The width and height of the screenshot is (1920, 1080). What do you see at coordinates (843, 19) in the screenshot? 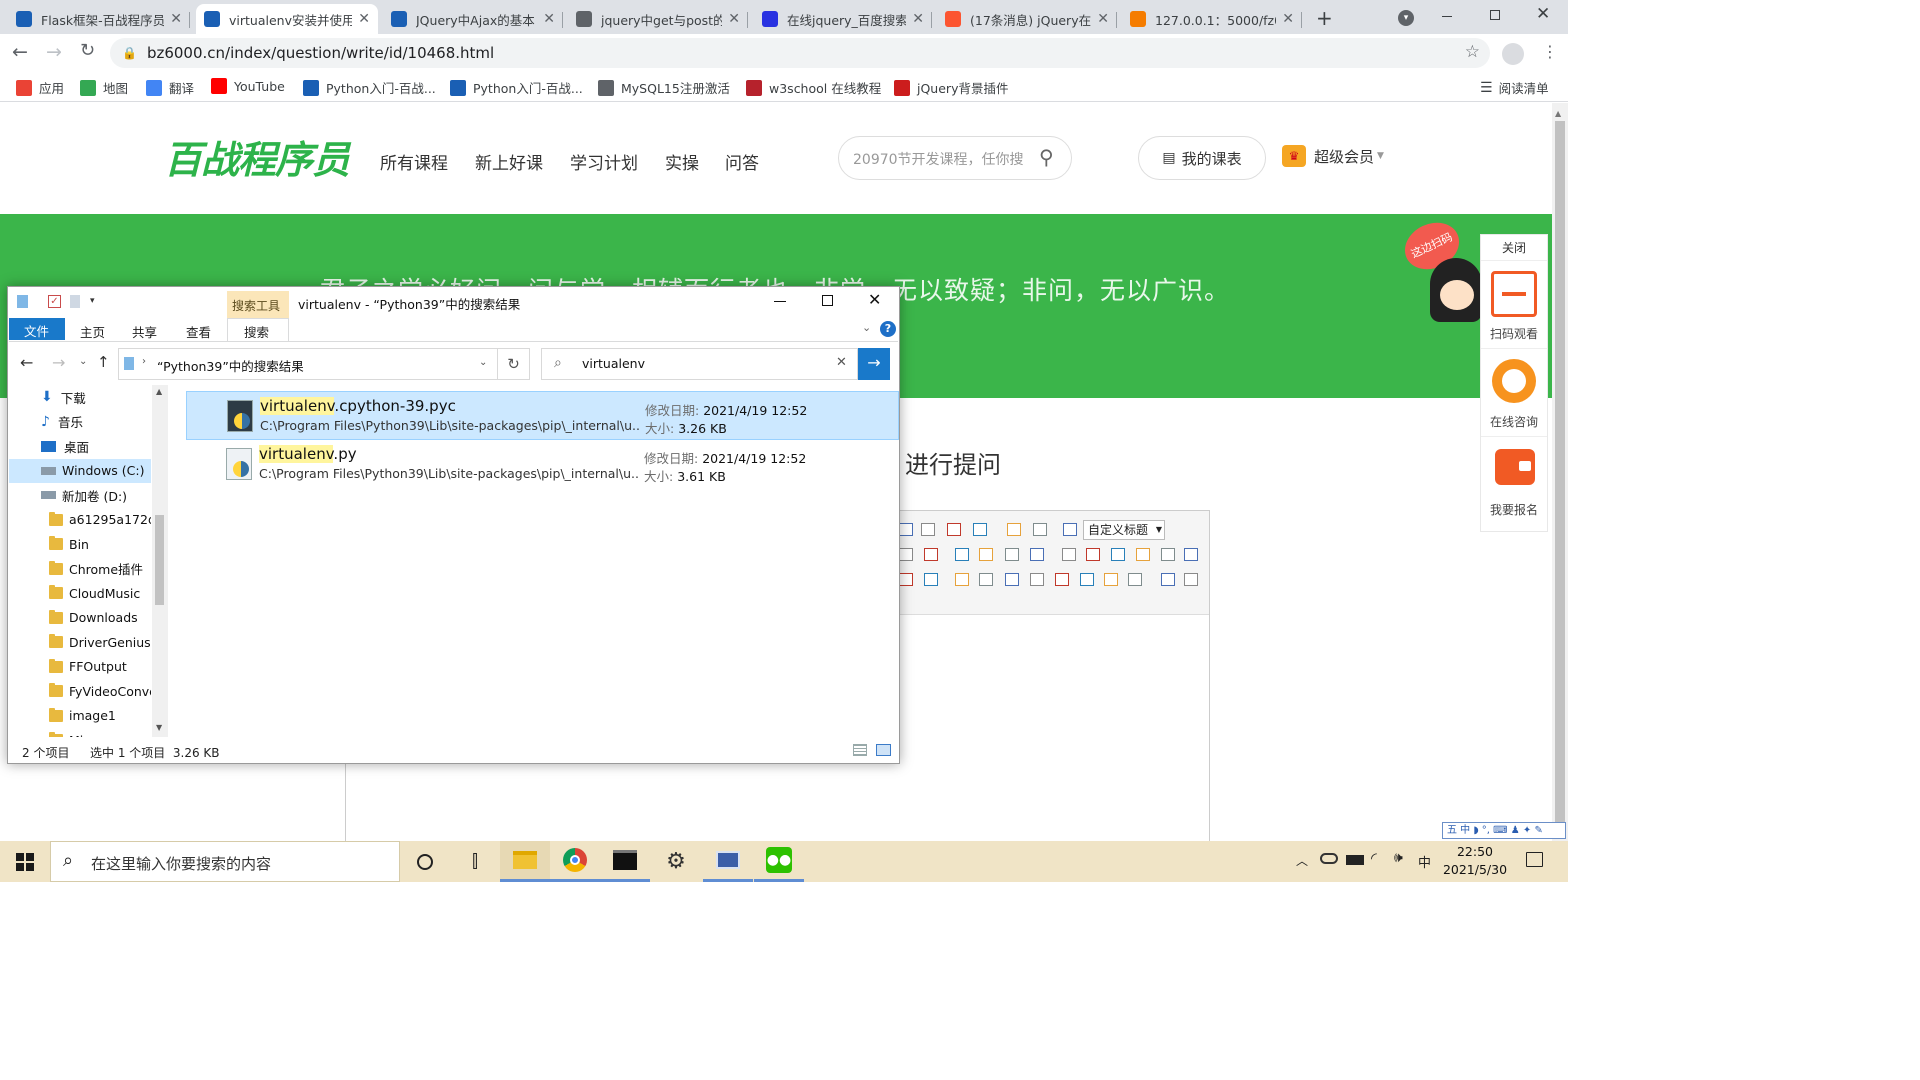
I see `browser-tab: 在线jquery_百度搜索 ✕` at bounding box center [843, 19].